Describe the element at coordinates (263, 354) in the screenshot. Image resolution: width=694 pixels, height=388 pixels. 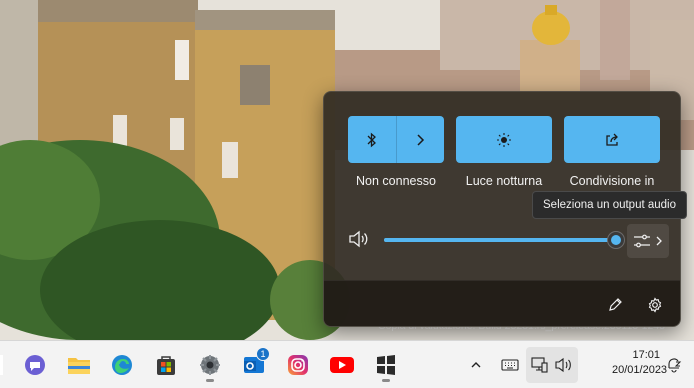
I see `notification-badge: 1` at that location.